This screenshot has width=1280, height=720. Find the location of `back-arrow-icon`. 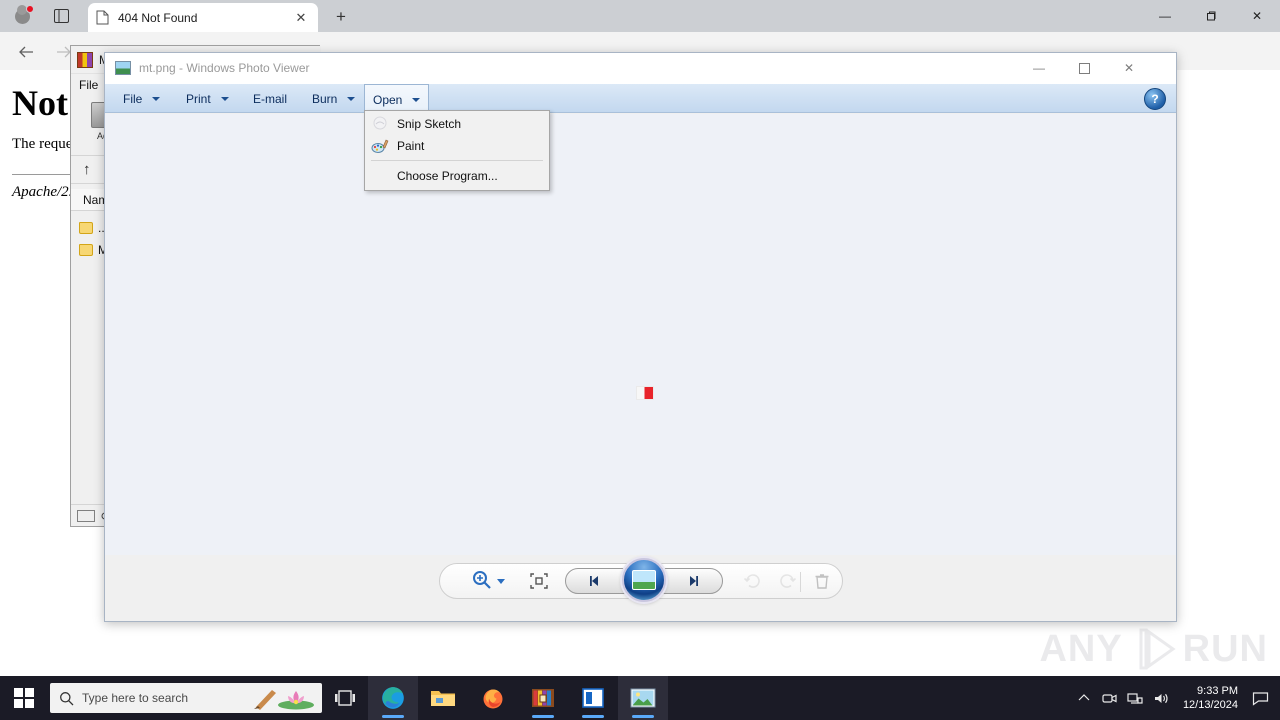

back-arrow-icon is located at coordinates (26, 52).